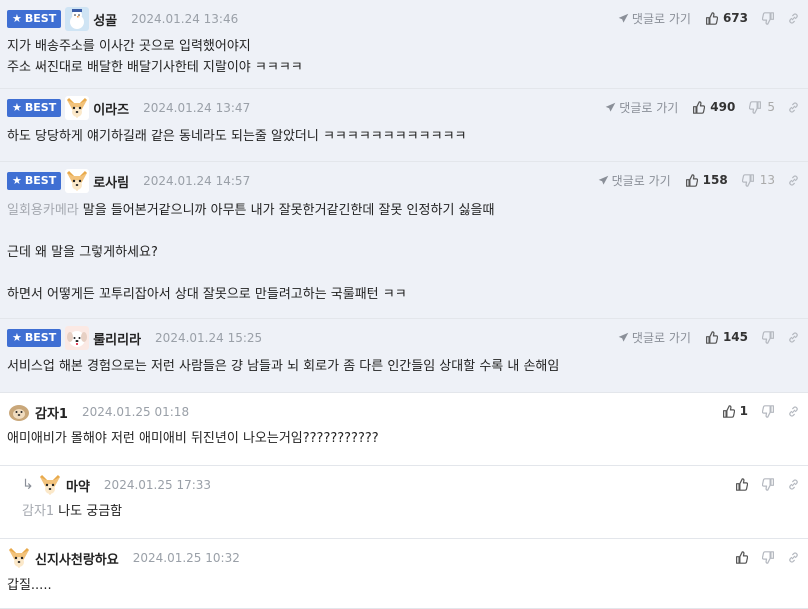  What do you see at coordinates (105, 19) in the screenshot?
I see `author-nick: 성골` at bounding box center [105, 19].